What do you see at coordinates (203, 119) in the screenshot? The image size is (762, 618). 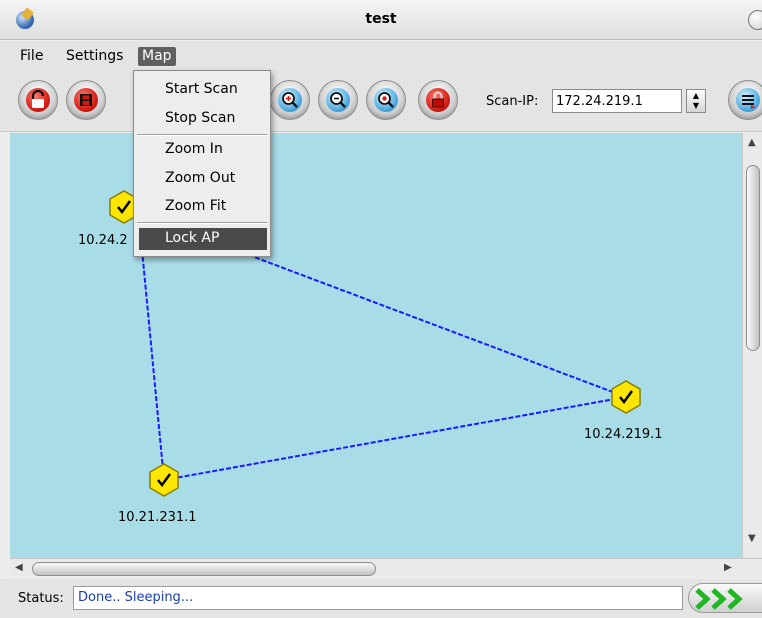 I see `menu-item-stop-scan: Stop Scan` at bounding box center [203, 119].